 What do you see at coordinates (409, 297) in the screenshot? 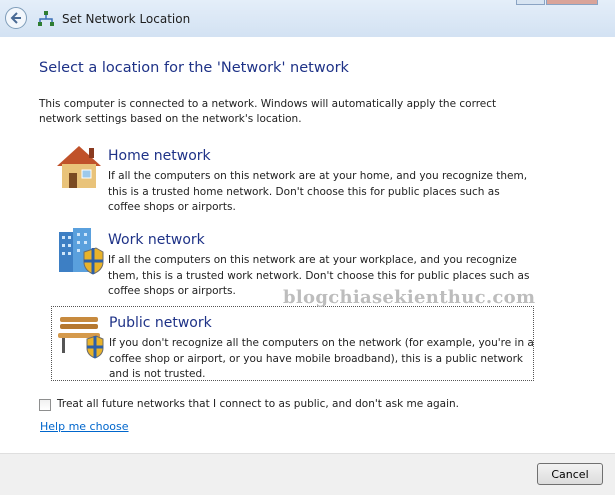
I see `watermark: blogchiasekienthuc.com` at bounding box center [409, 297].